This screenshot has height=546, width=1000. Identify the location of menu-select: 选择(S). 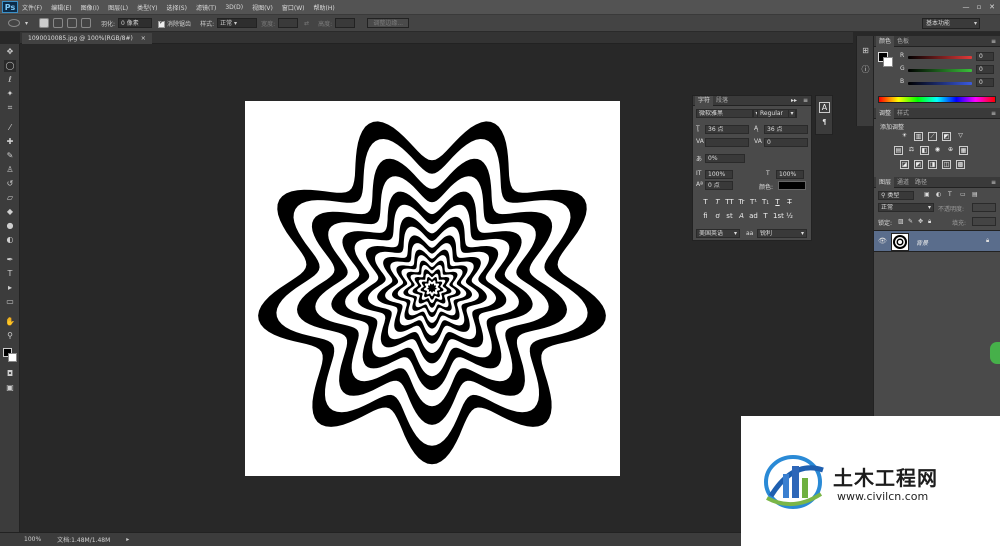
(176, 7).